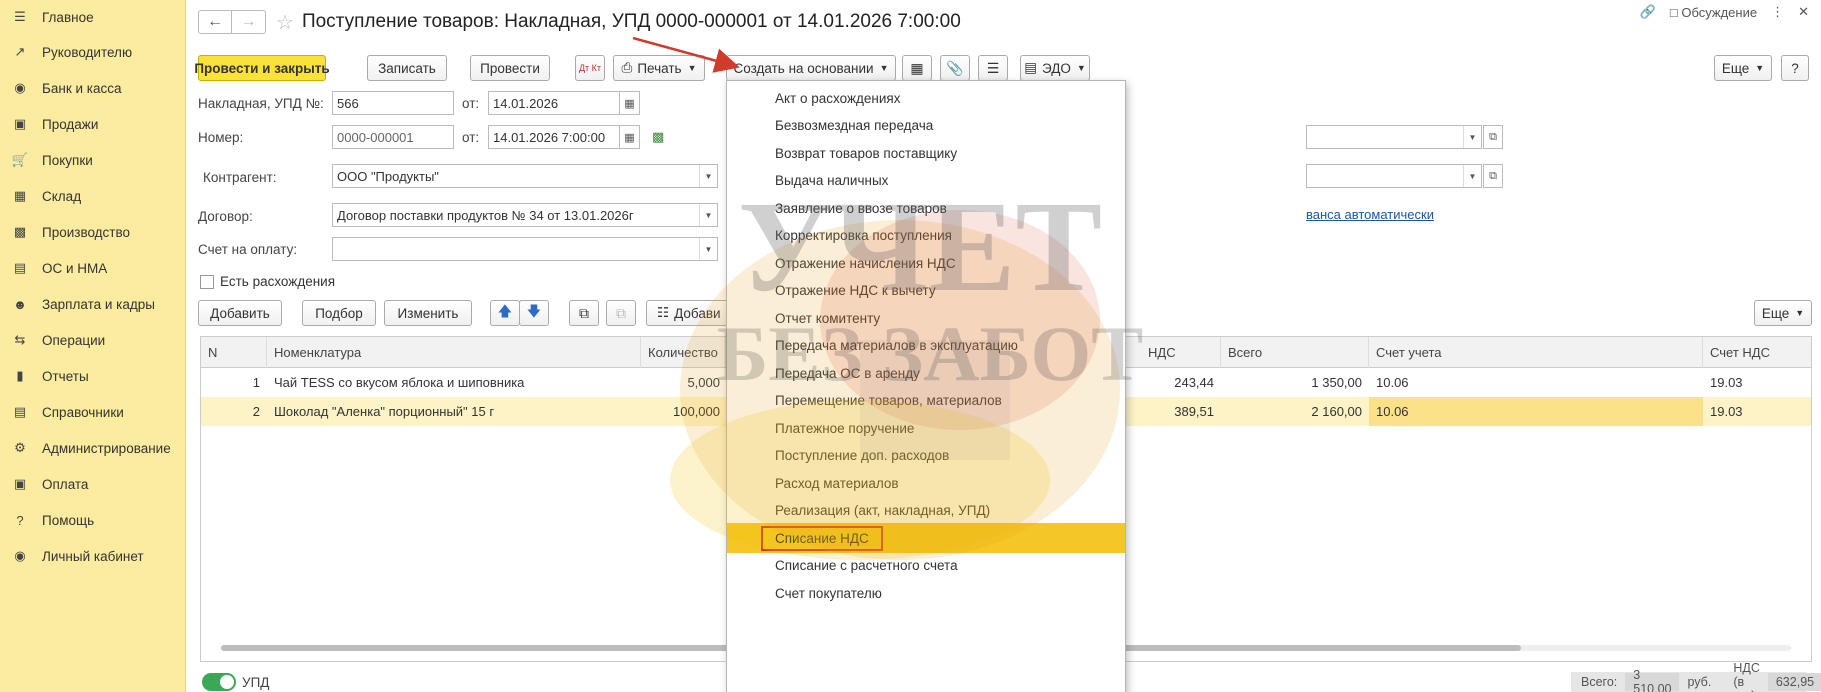 The image size is (1821, 692). What do you see at coordinates (1795, 68) in the screenshot?
I see `help-button: ?` at bounding box center [1795, 68].